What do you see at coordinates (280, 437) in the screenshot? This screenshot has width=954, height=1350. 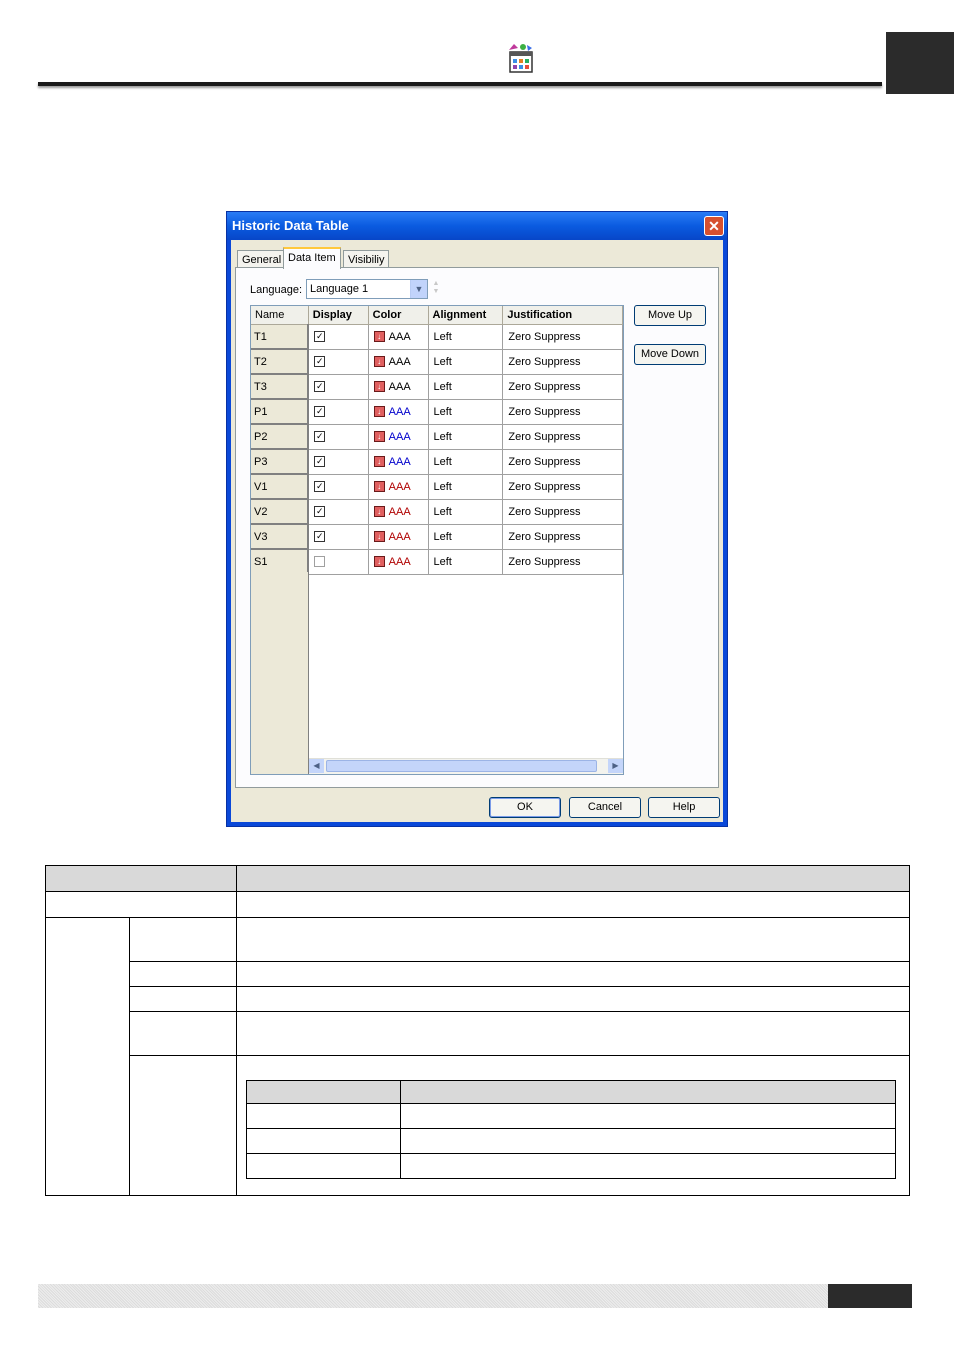 I see `row-name: P2` at bounding box center [280, 437].